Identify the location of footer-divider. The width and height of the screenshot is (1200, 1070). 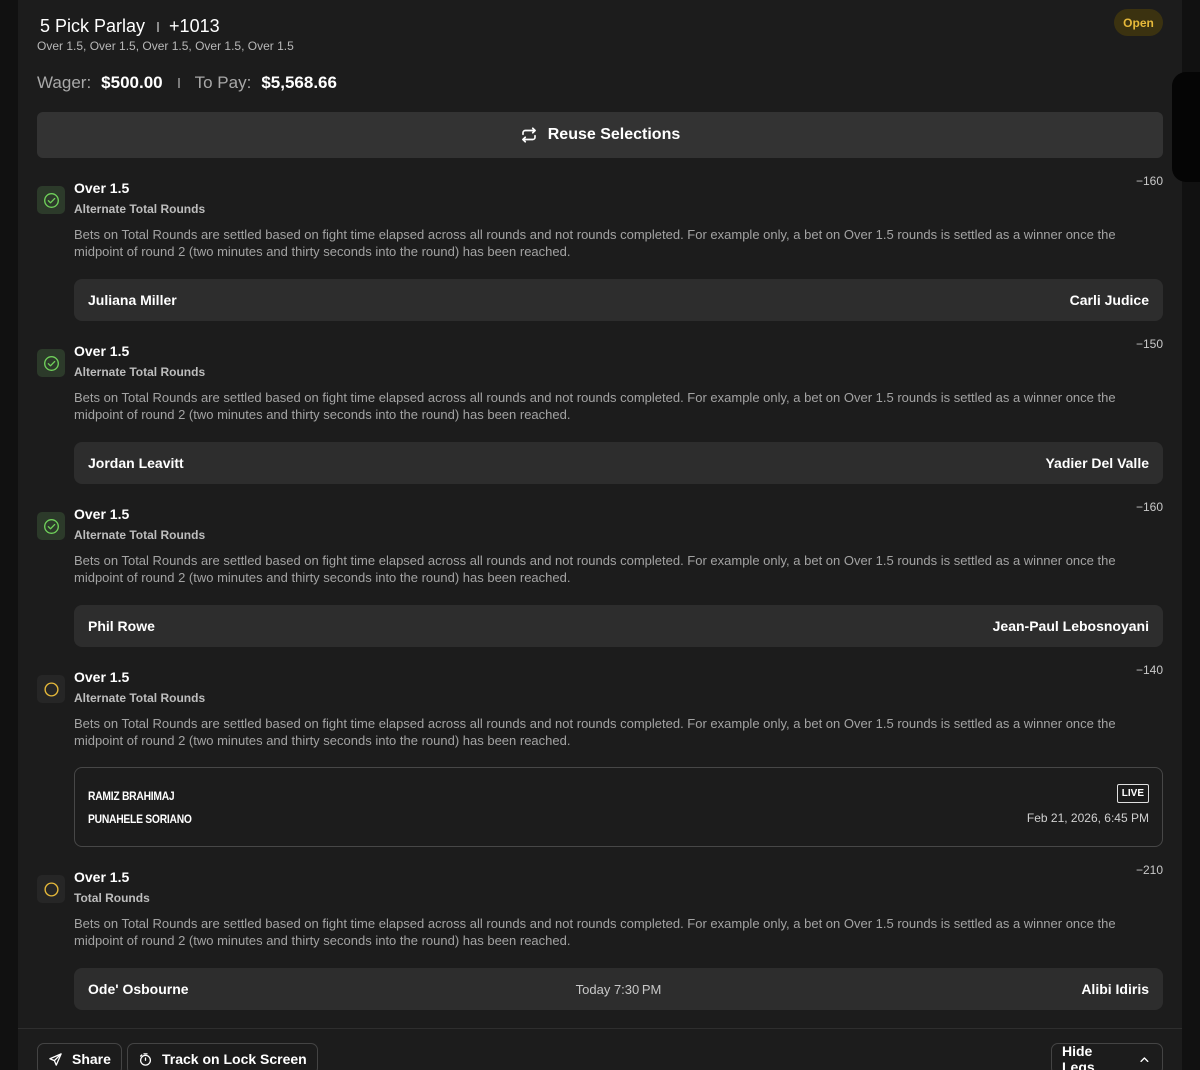
(600, 1028).